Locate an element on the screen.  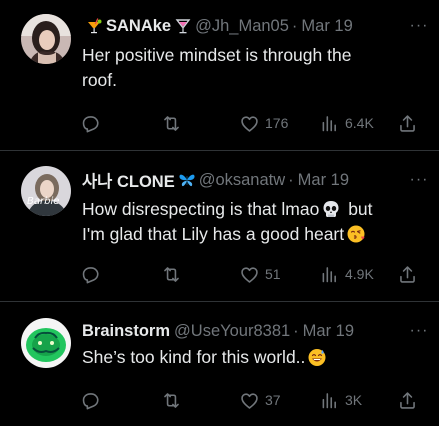
skull-icon is located at coordinates (331, 209).